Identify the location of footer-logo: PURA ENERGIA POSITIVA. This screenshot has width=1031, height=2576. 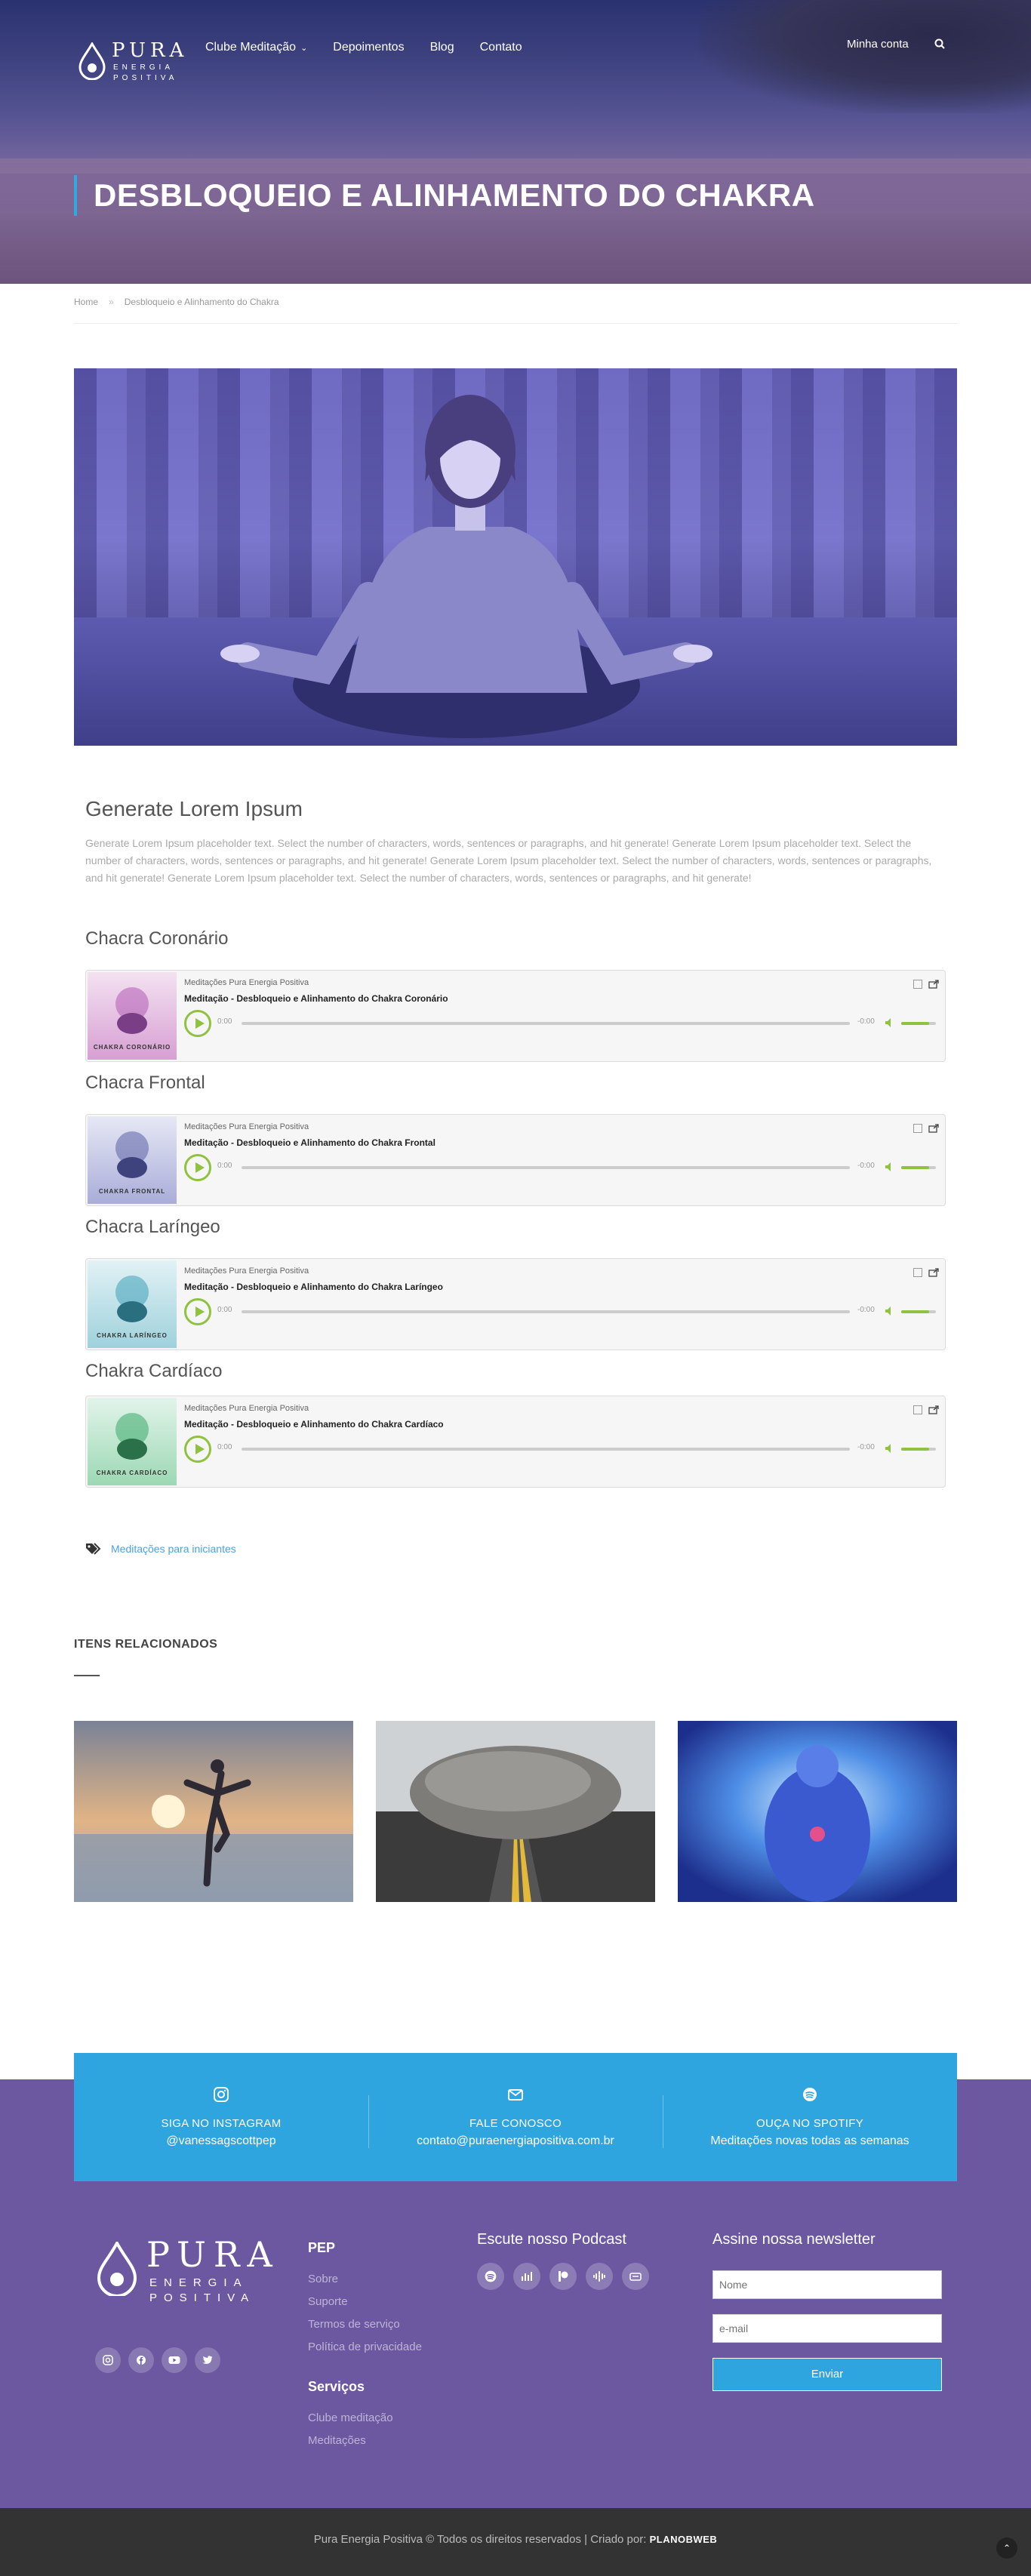
(184, 2269).